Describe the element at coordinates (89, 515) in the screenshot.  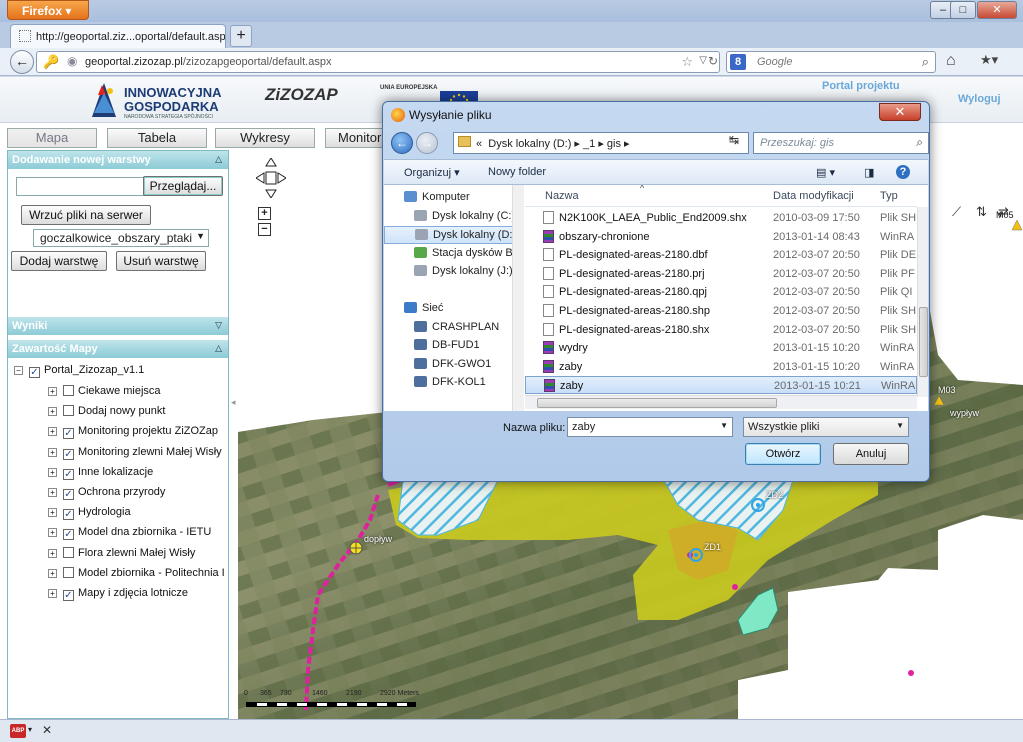
I see `tree-item: + ✓ Hydrologia` at that location.